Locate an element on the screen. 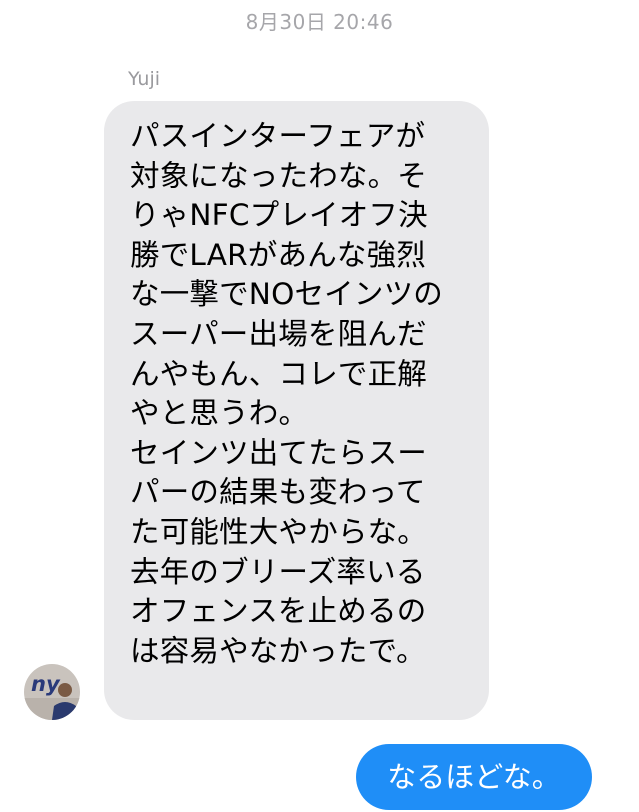 This screenshot has width=639, height=812. message-line: オフェンスを止めるの is located at coordinates (278, 611).